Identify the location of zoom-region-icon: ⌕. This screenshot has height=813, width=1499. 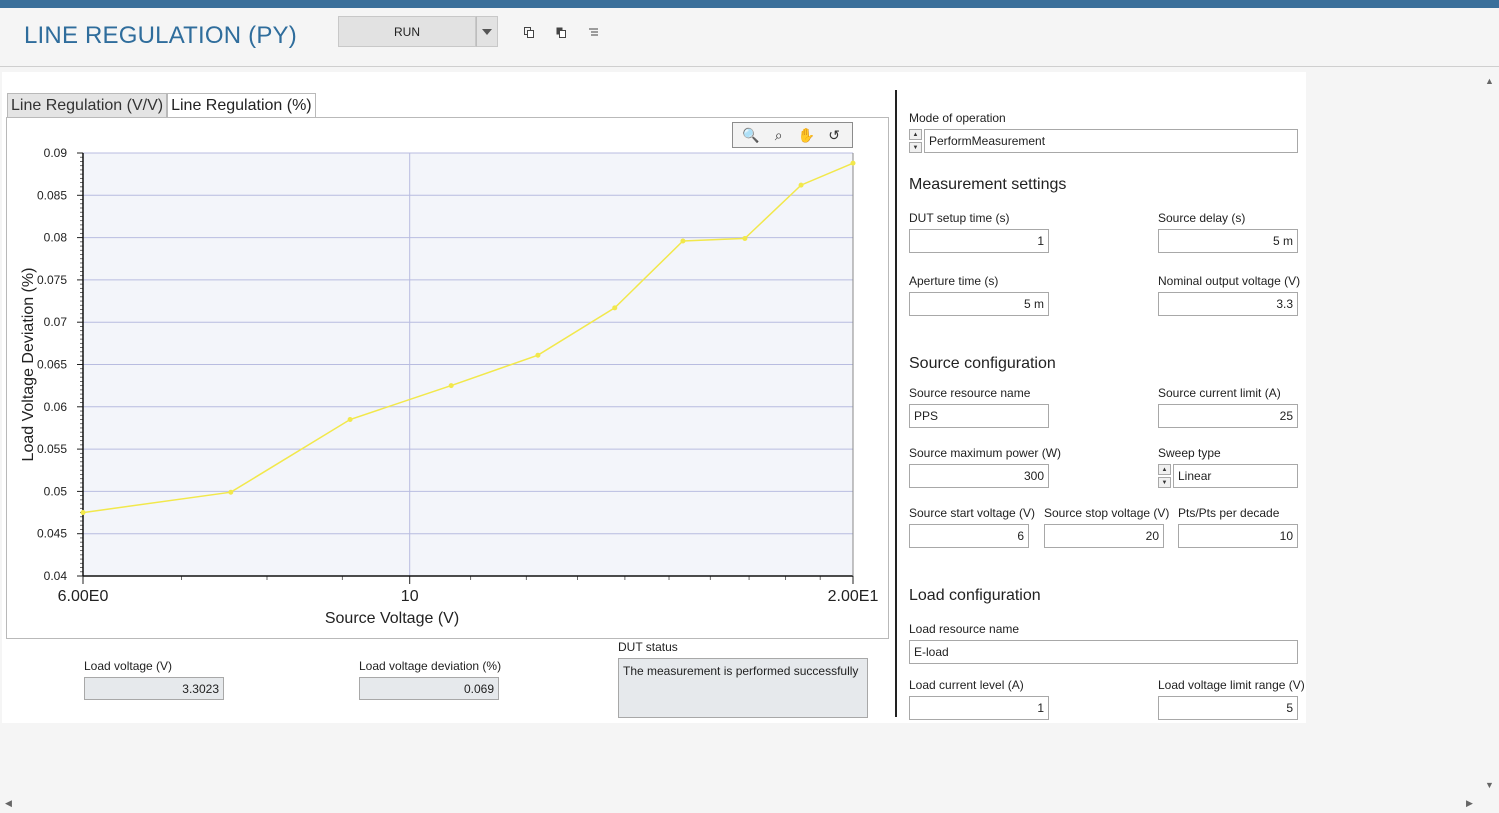
(779, 135).